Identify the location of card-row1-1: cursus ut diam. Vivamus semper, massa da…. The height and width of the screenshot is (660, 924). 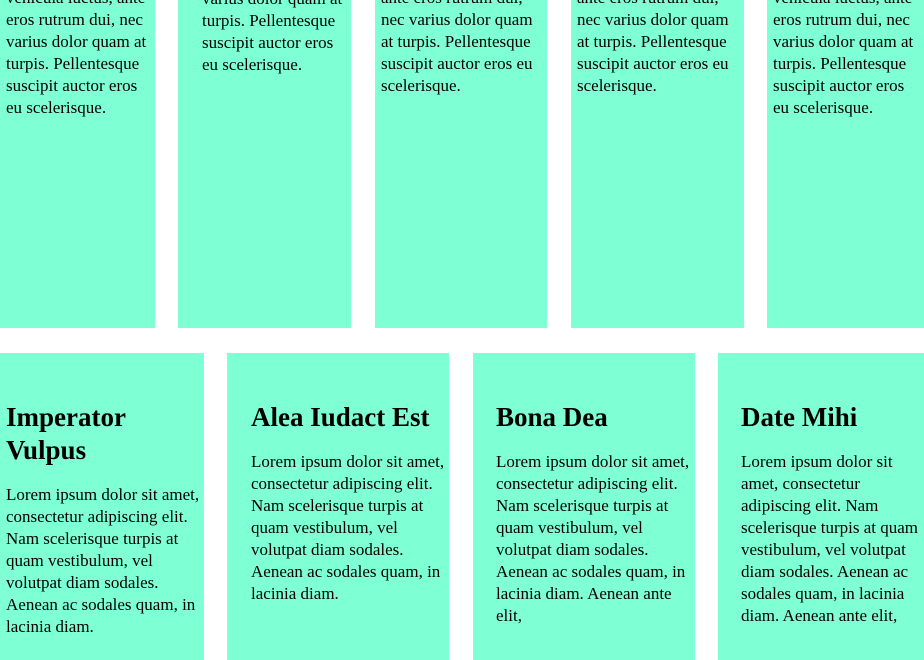
(77, 164).